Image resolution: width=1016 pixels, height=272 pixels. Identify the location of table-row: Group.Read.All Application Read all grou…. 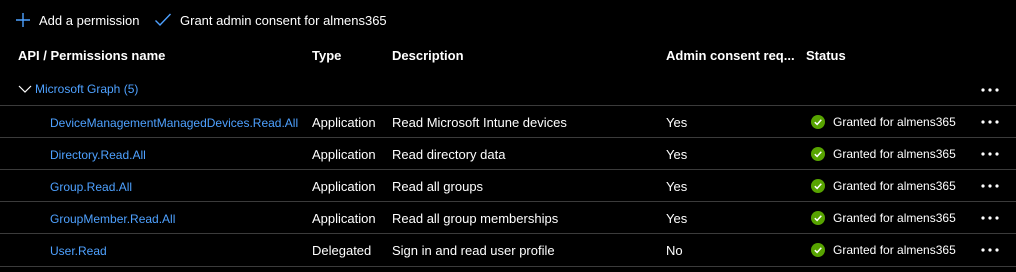
(508, 185).